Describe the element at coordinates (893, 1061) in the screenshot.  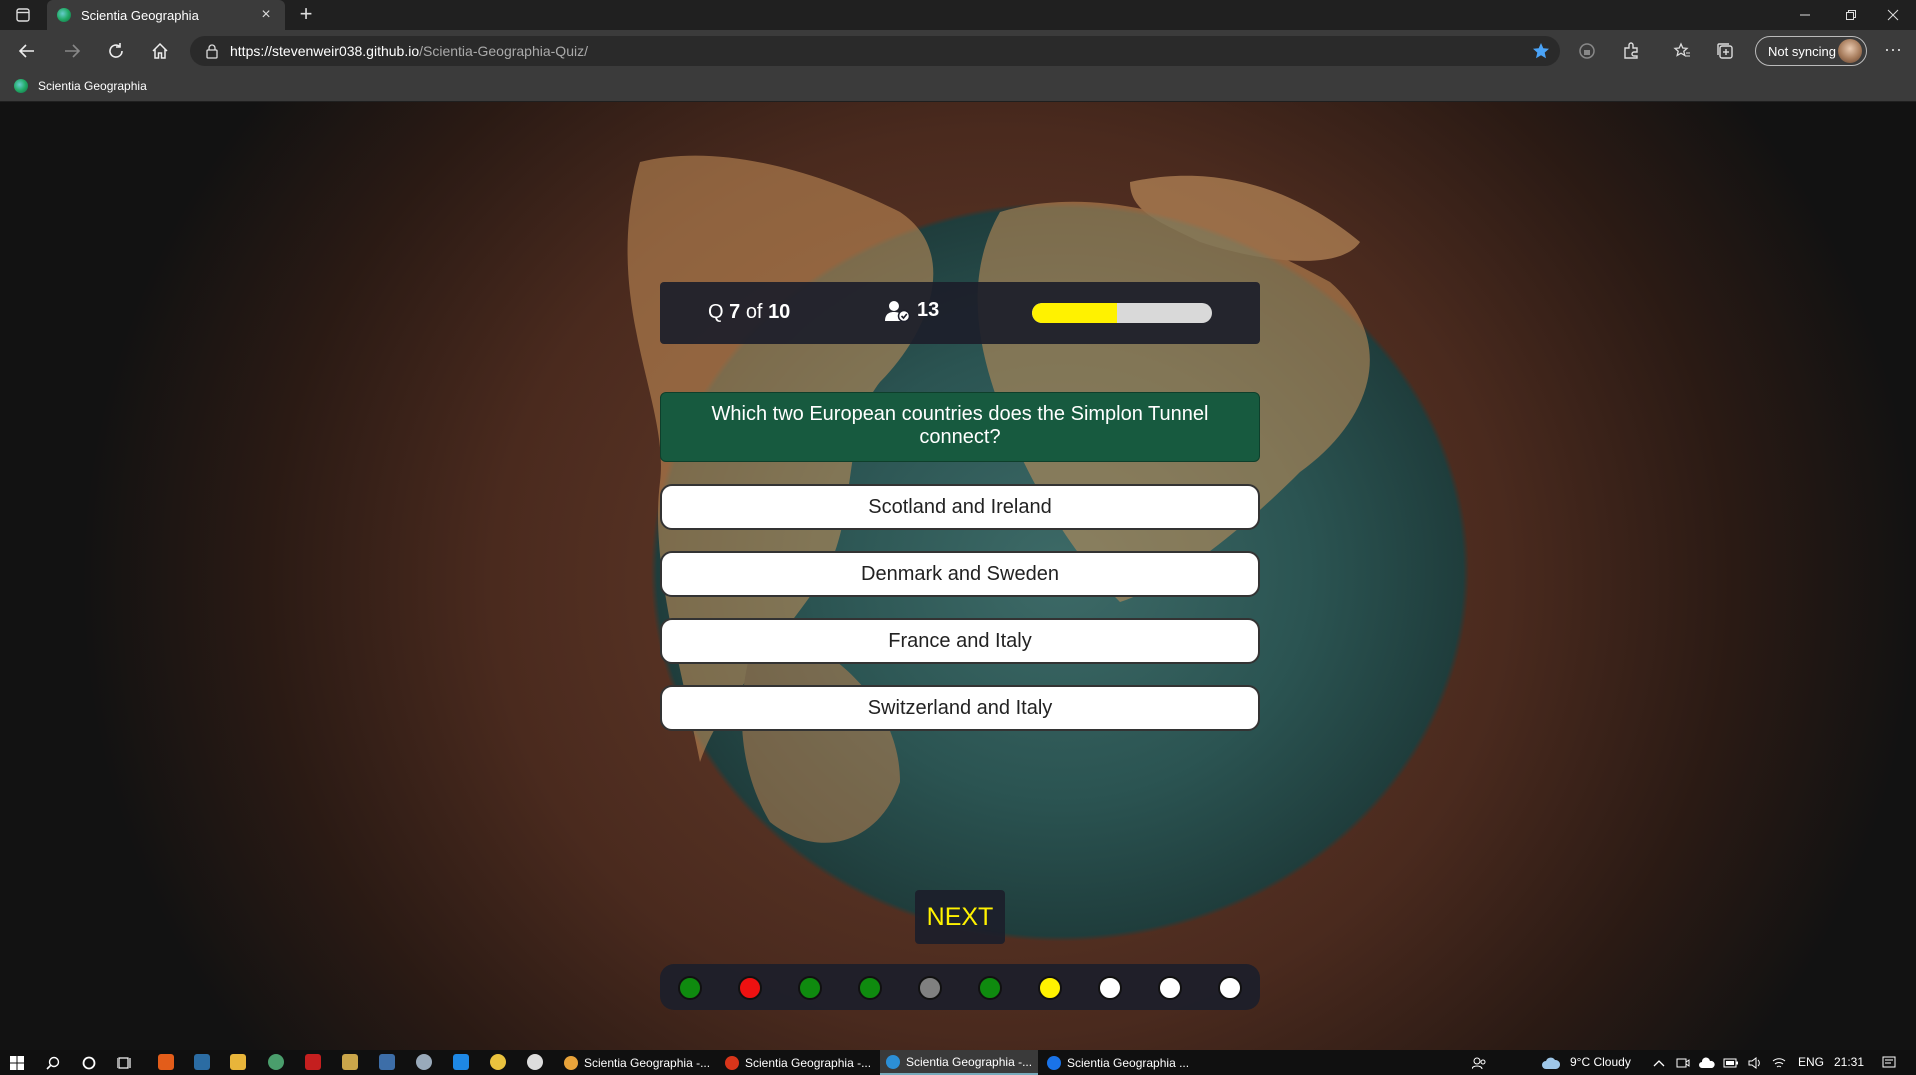
I see `edge-app-icon` at that location.